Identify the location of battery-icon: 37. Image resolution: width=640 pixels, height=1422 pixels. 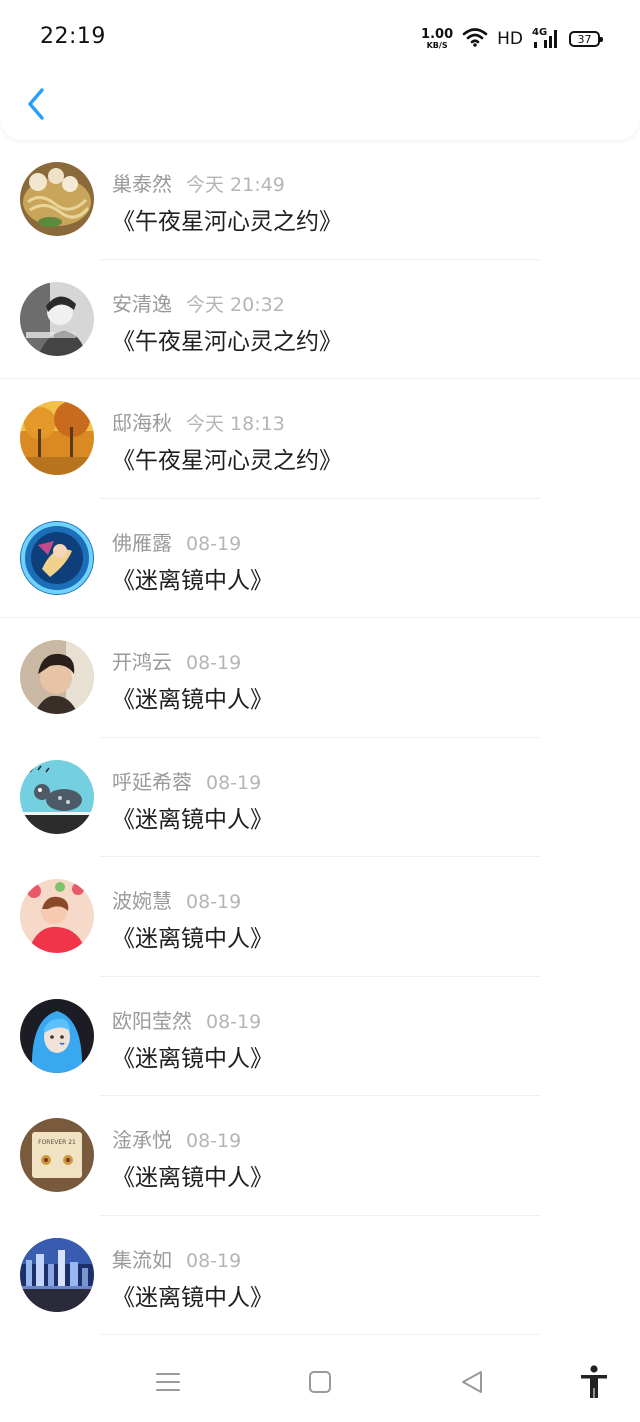
(586, 39).